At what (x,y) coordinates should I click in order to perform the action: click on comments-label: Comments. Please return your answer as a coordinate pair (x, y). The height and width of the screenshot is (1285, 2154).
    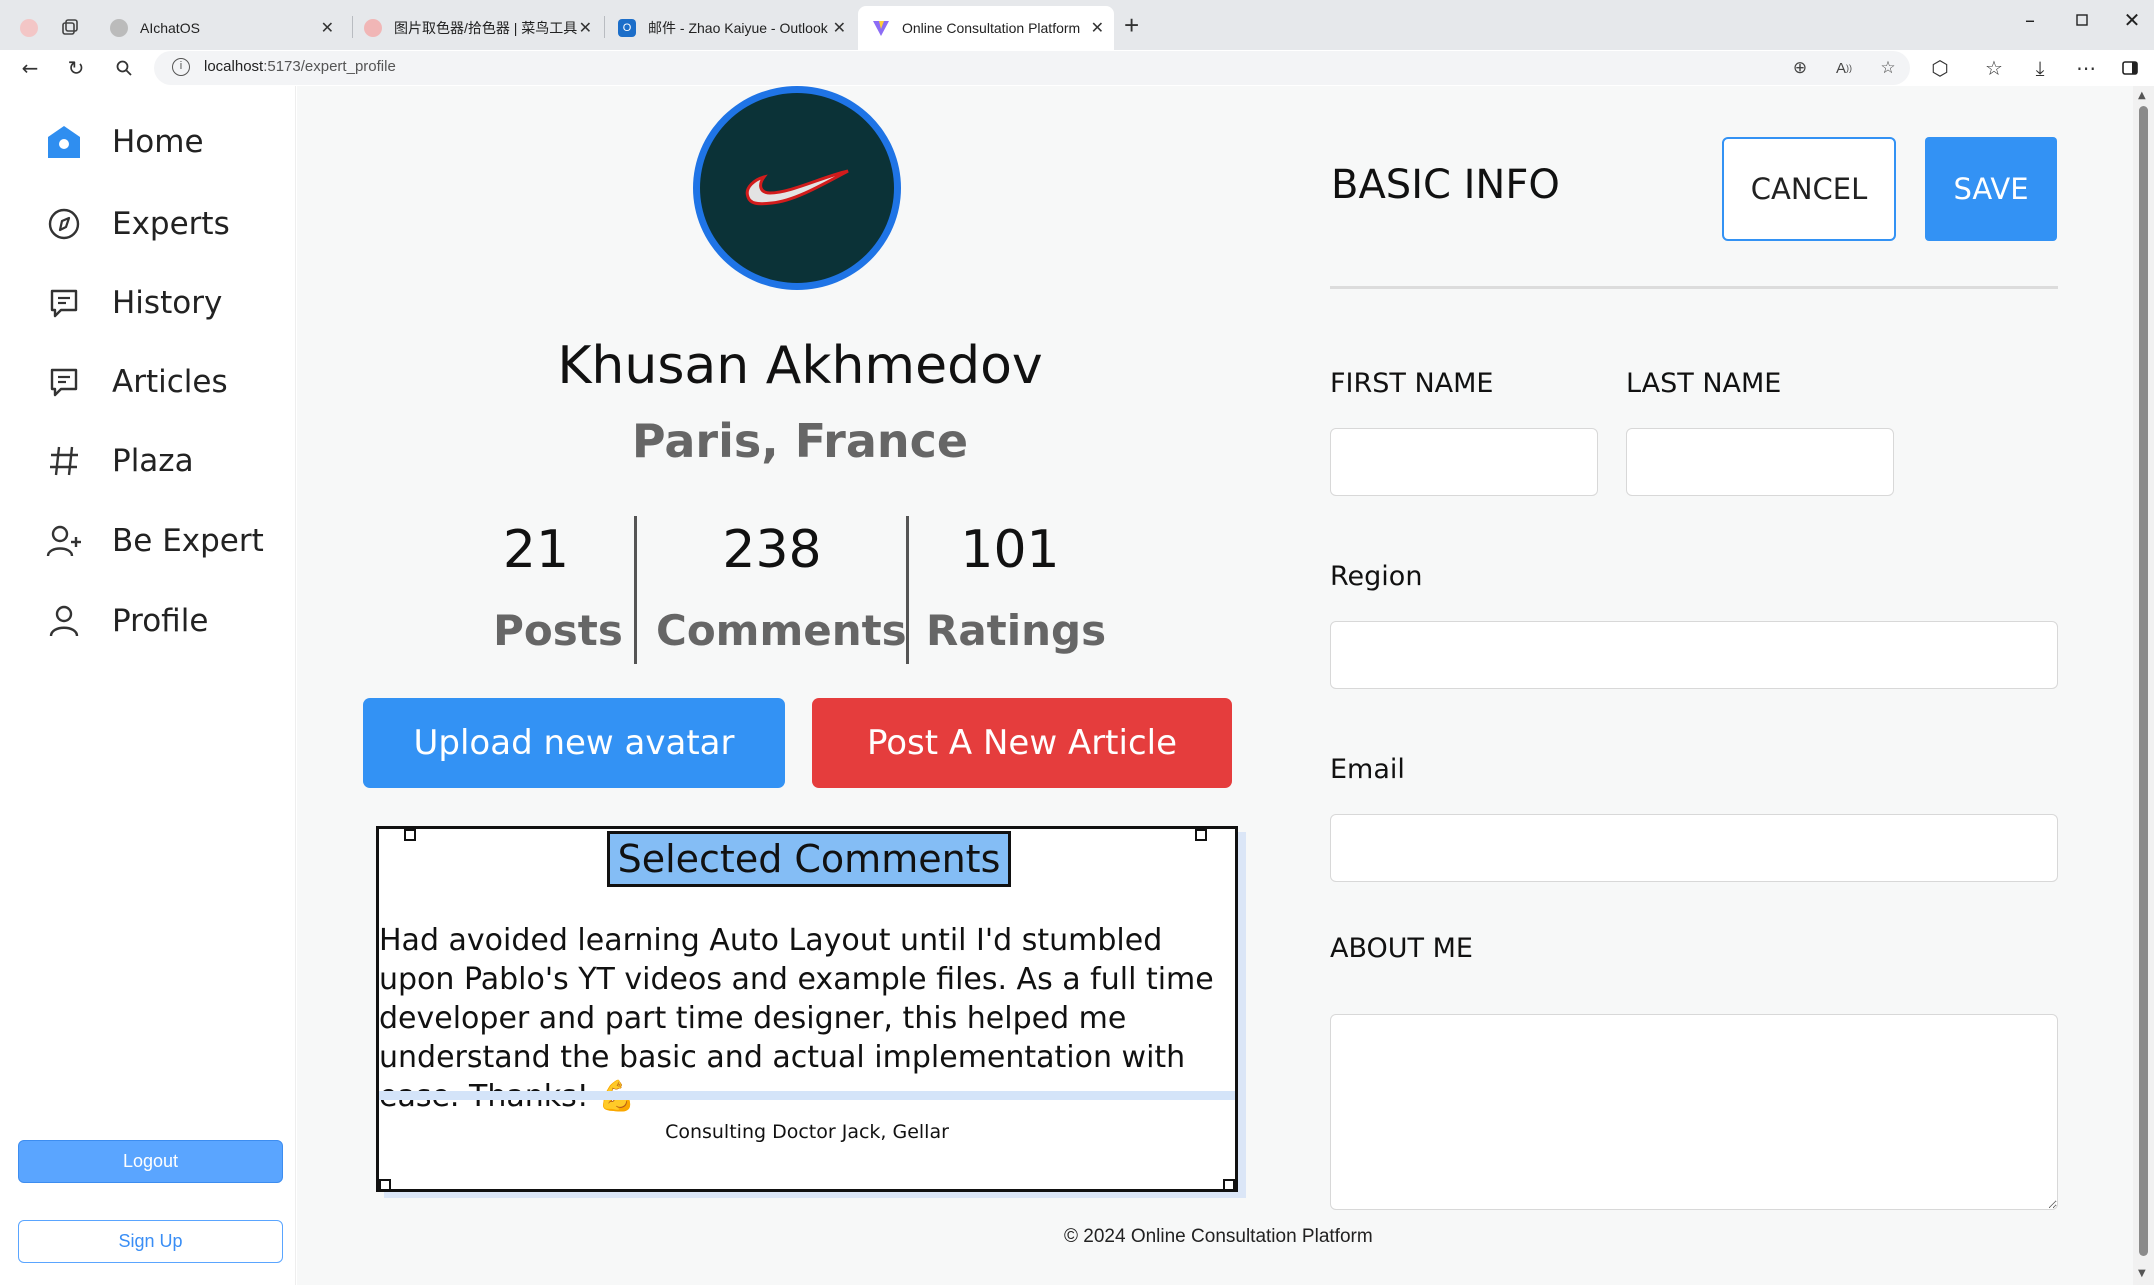
    Looking at the image, I should click on (781, 630).